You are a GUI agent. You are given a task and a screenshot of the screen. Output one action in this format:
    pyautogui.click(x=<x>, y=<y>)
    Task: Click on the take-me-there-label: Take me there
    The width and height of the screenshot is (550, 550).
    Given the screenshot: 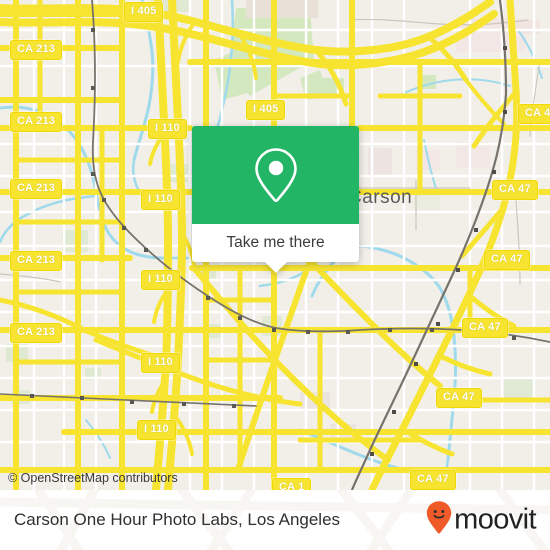 What is the action you would take?
    pyautogui.click(x=275, y=242)
    